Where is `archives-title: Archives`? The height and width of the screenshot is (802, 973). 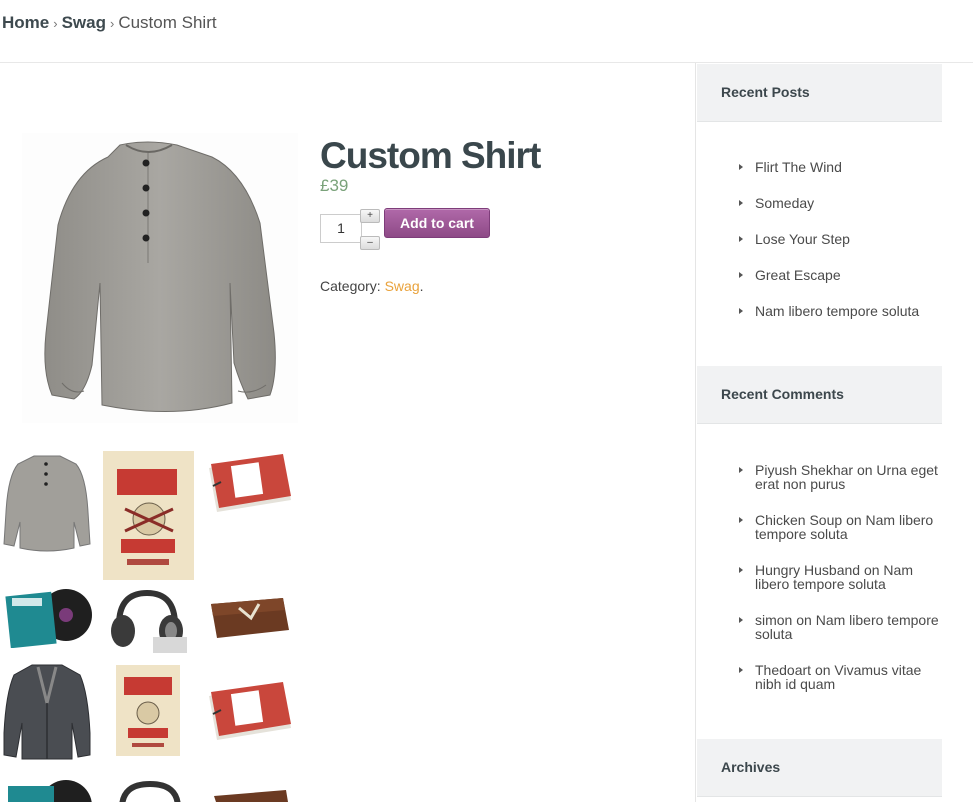
archives-title: Archives is located at coordinates (751, 767).